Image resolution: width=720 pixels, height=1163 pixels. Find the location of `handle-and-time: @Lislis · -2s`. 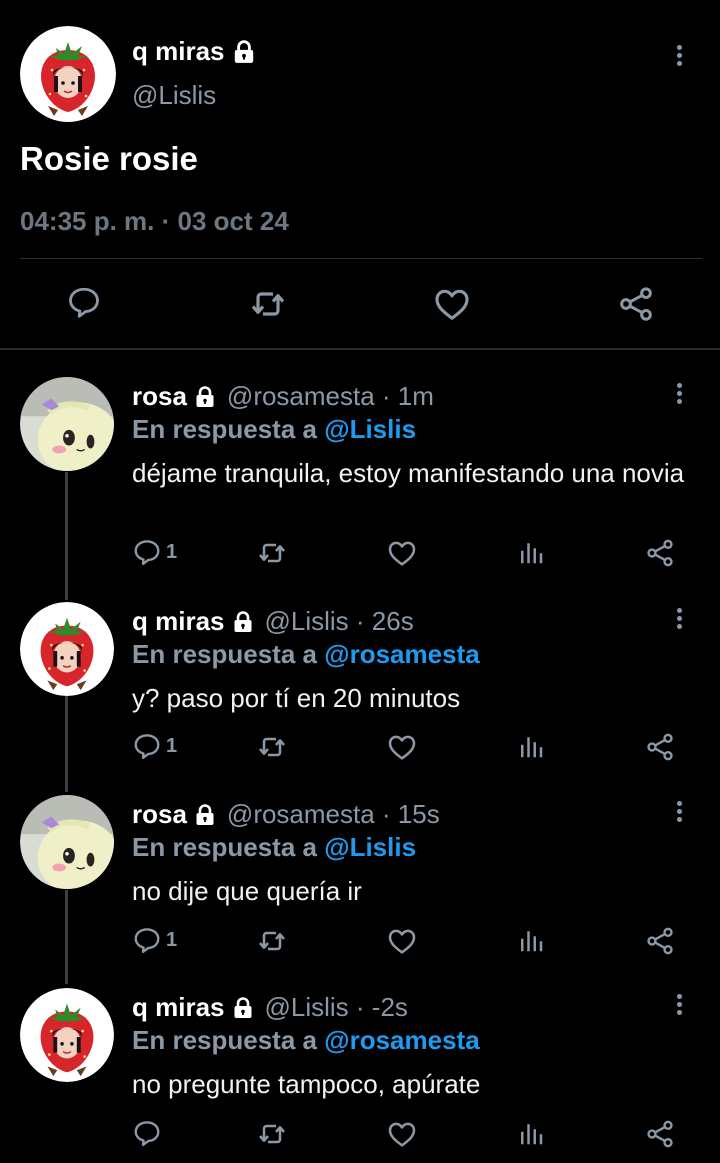

handle-and-time: @Lislis · -2s is located at coordinates (336, 1007).